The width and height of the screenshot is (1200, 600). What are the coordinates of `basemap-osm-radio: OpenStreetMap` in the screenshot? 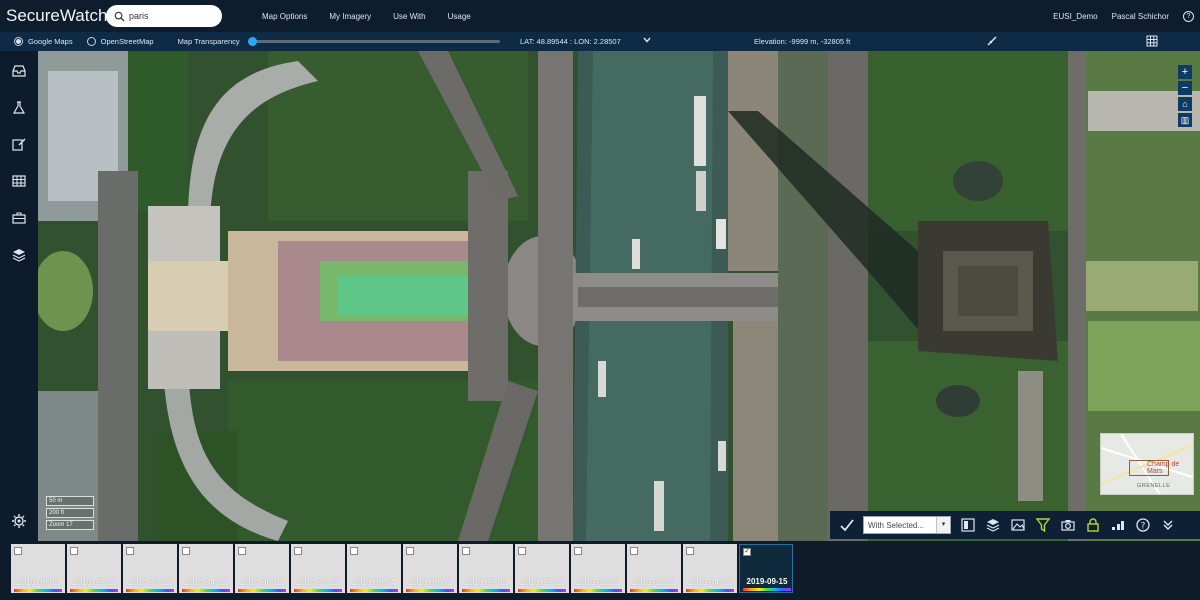 It's located at (120, 41).